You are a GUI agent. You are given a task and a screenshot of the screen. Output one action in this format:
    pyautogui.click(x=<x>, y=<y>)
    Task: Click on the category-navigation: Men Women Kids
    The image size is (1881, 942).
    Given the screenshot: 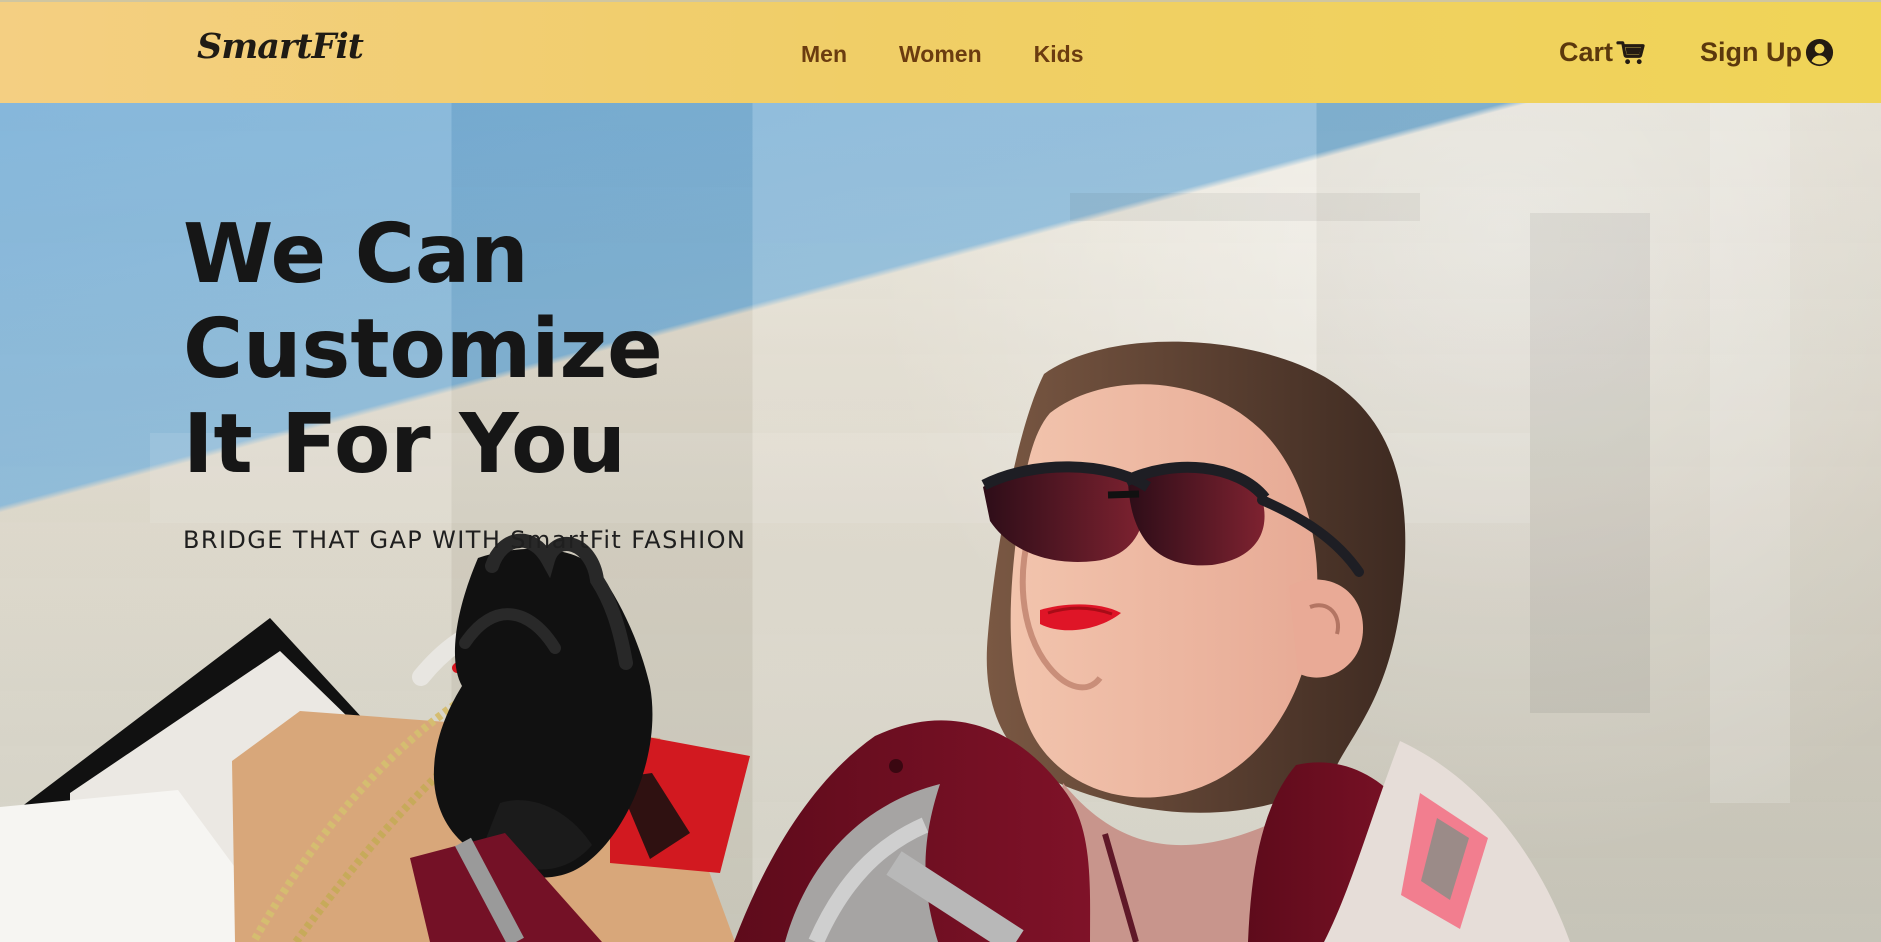 What is the action you would take?
    pyautogui.click(x=942, y=54)
    